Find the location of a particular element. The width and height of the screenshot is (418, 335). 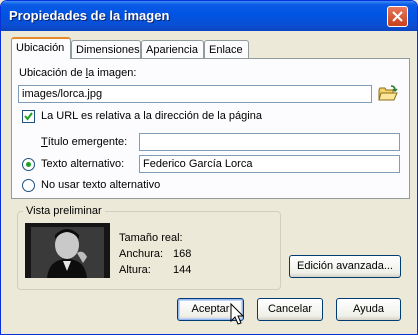

browse-button is located at coordinates (388, 94).